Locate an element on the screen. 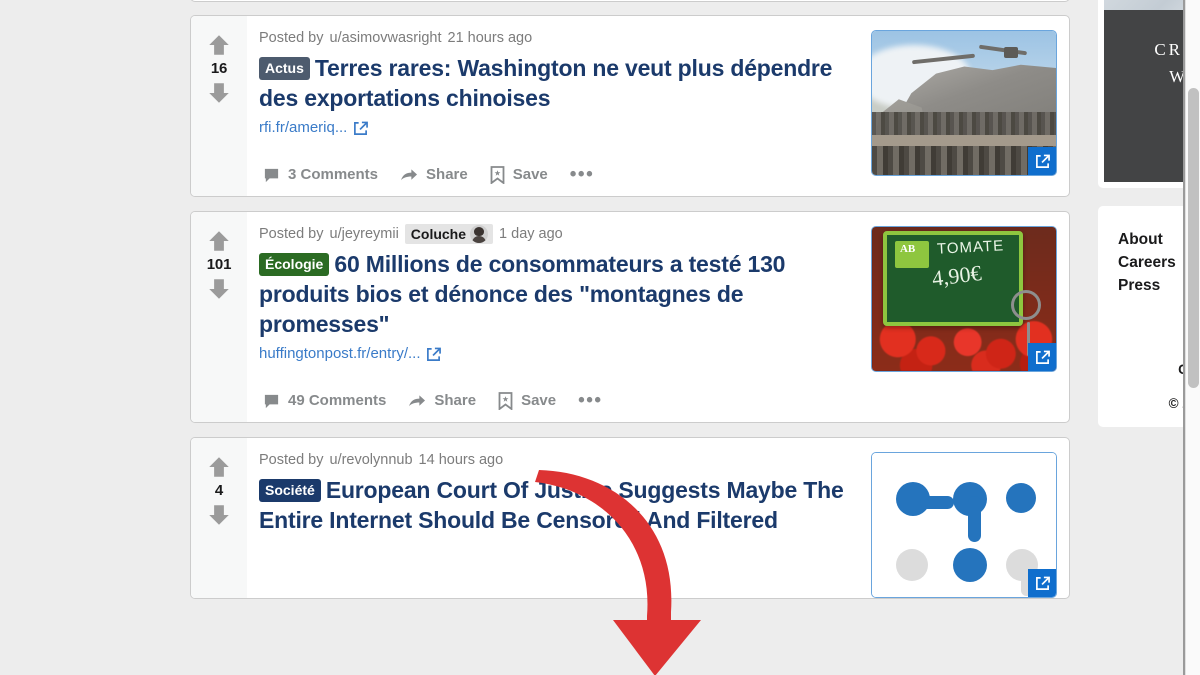 The height and width of the screenshot is (675, 1200). post-meta: Posted by u/asimovwasright 21 hours ago is located at coordinates (560, 38).